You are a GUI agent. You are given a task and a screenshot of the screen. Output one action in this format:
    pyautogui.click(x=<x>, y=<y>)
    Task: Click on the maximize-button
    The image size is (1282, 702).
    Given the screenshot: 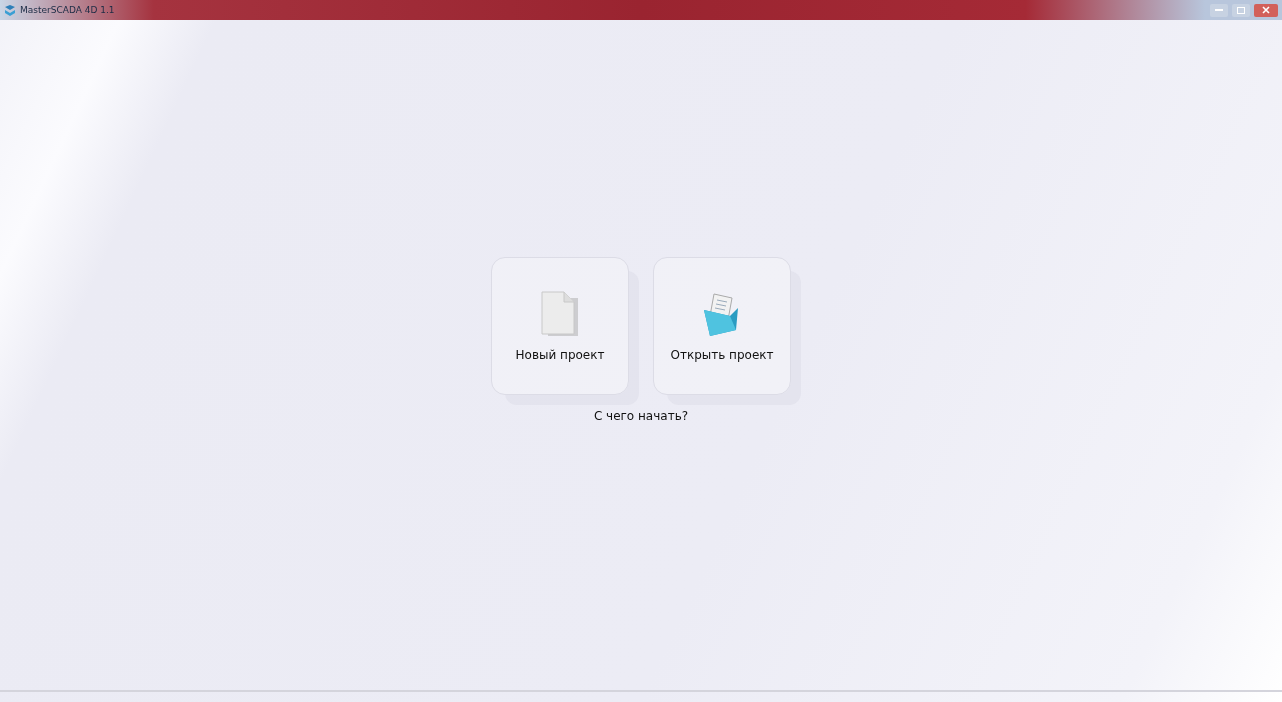 What is the action you would take?
    pyautogui.click(x=1241, y=10)
    